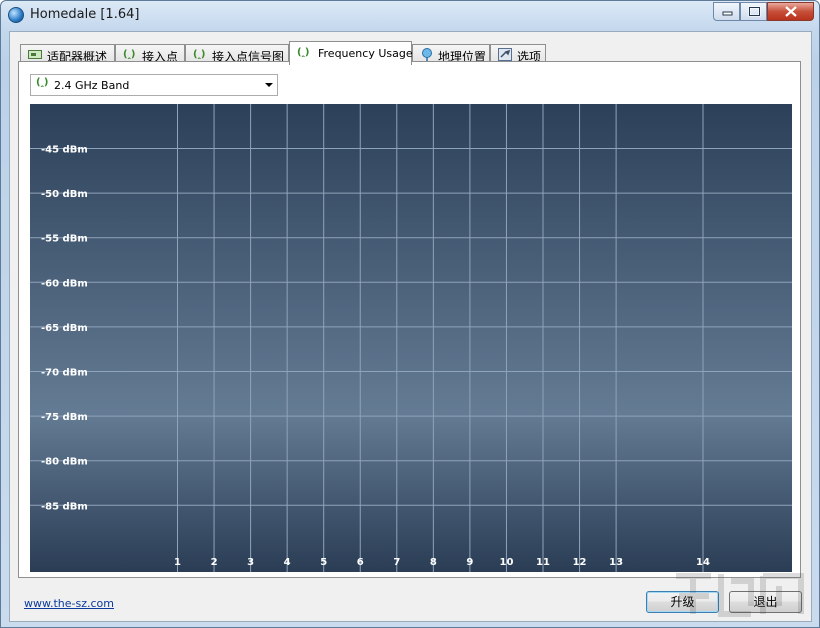  What do you see at coordinates (269, 85) in the screenshot?
I see `chevron-down-icon` at bounding box center [269, 85].